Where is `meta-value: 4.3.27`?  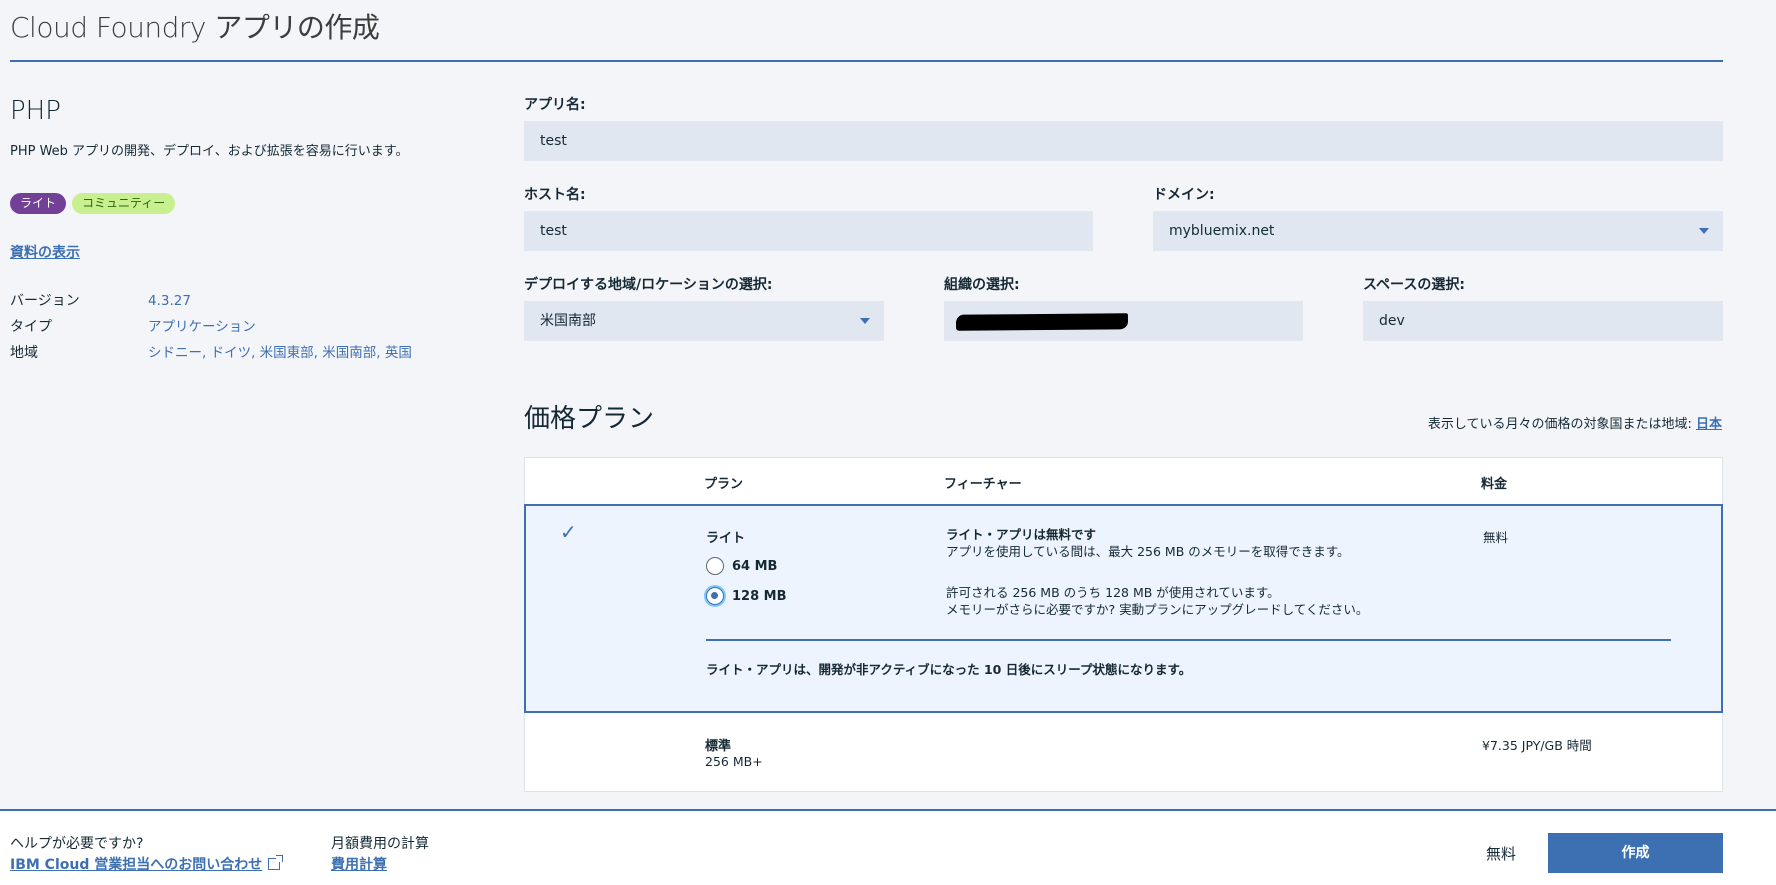 meta-value: 4.3.27 is located at coordinates (169, 301).